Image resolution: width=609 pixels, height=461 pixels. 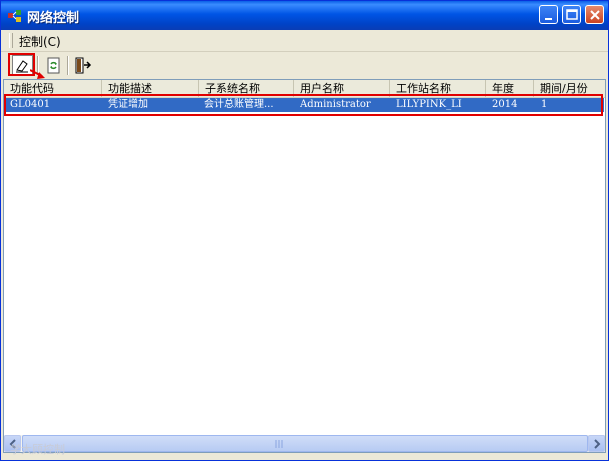 What do you see at coordinates (303, 105) in the screenshot?
I see `row-highlight-box` at bounding box center [303, 105].